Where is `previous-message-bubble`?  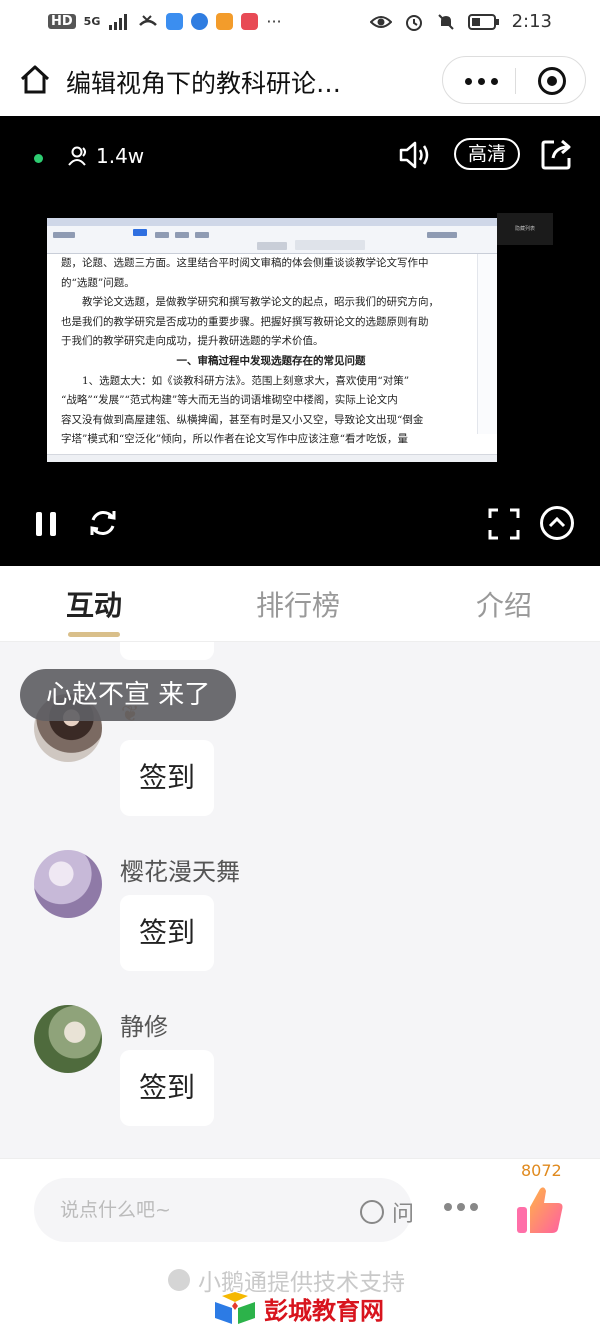 previous-message-bubble is located at coordinates (167, 651).